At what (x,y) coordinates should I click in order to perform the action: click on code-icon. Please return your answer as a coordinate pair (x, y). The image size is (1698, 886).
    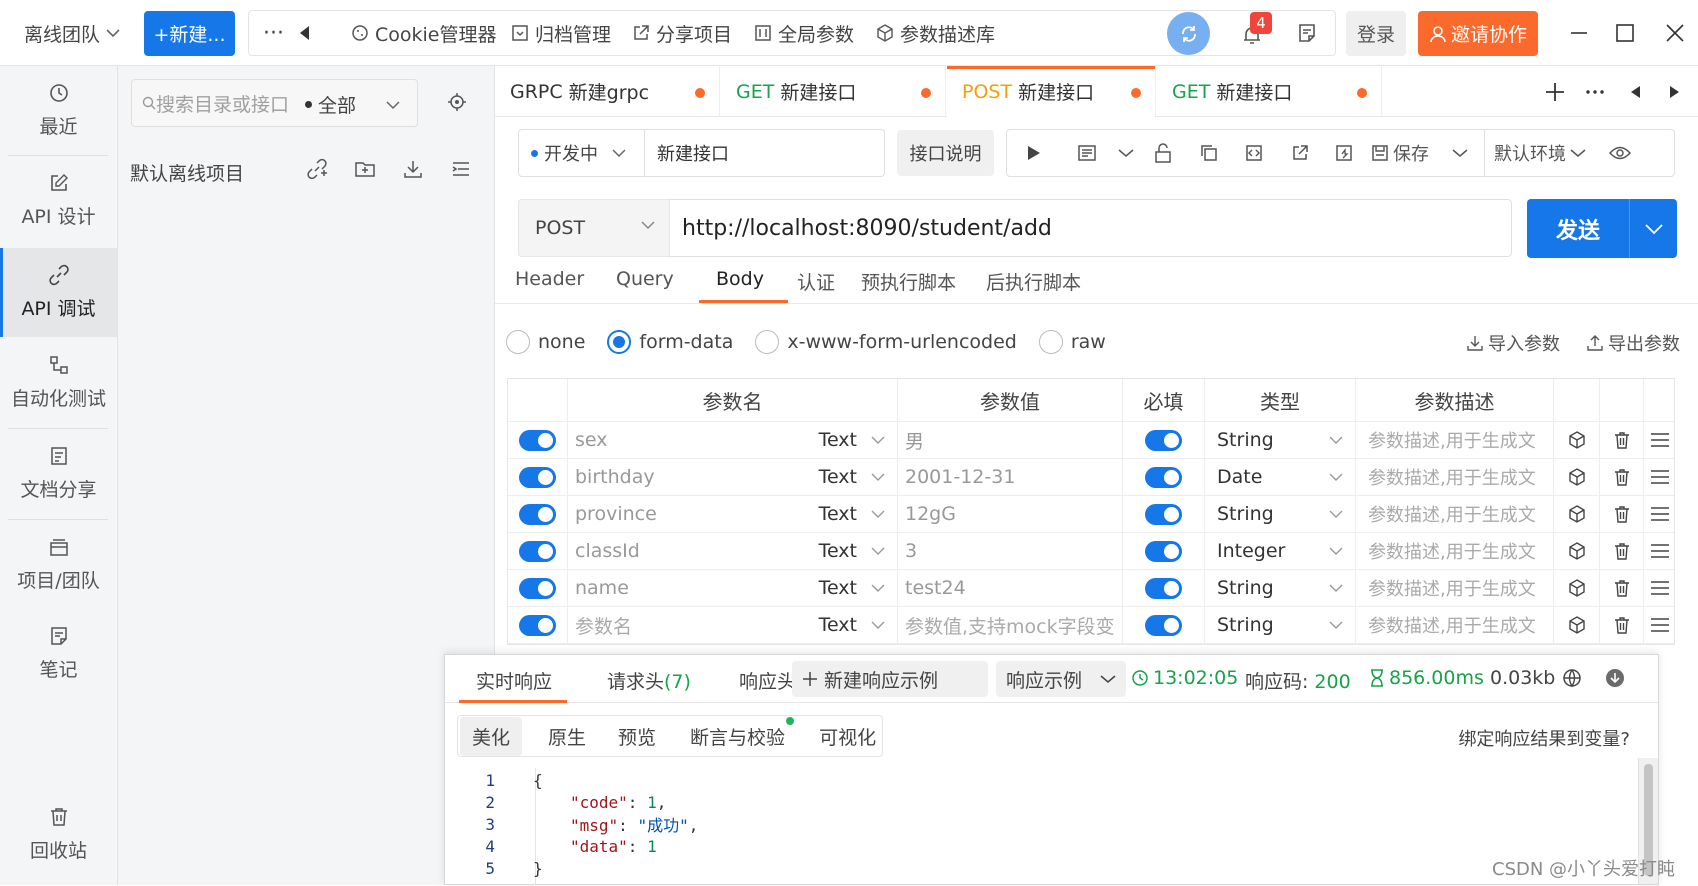
    Looking at the image, I should click on (1254, 153).